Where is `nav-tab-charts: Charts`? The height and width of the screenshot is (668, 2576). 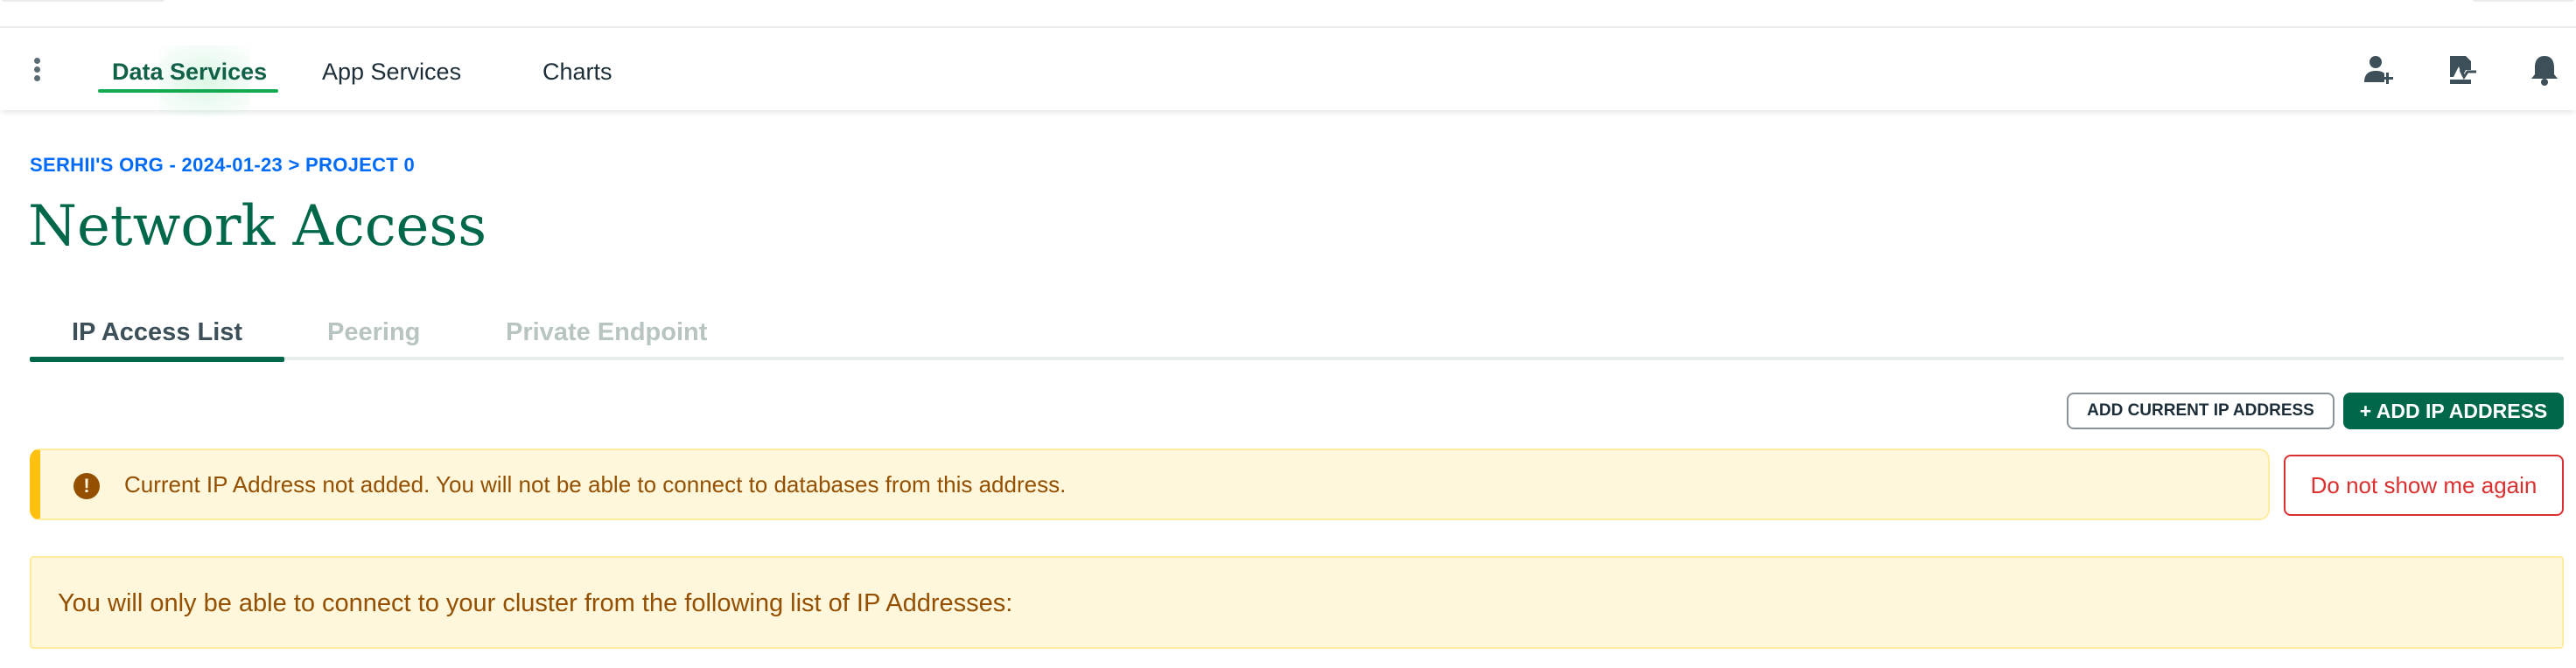
nav-tab-charts: Charts is located at coordinates (577, 71).